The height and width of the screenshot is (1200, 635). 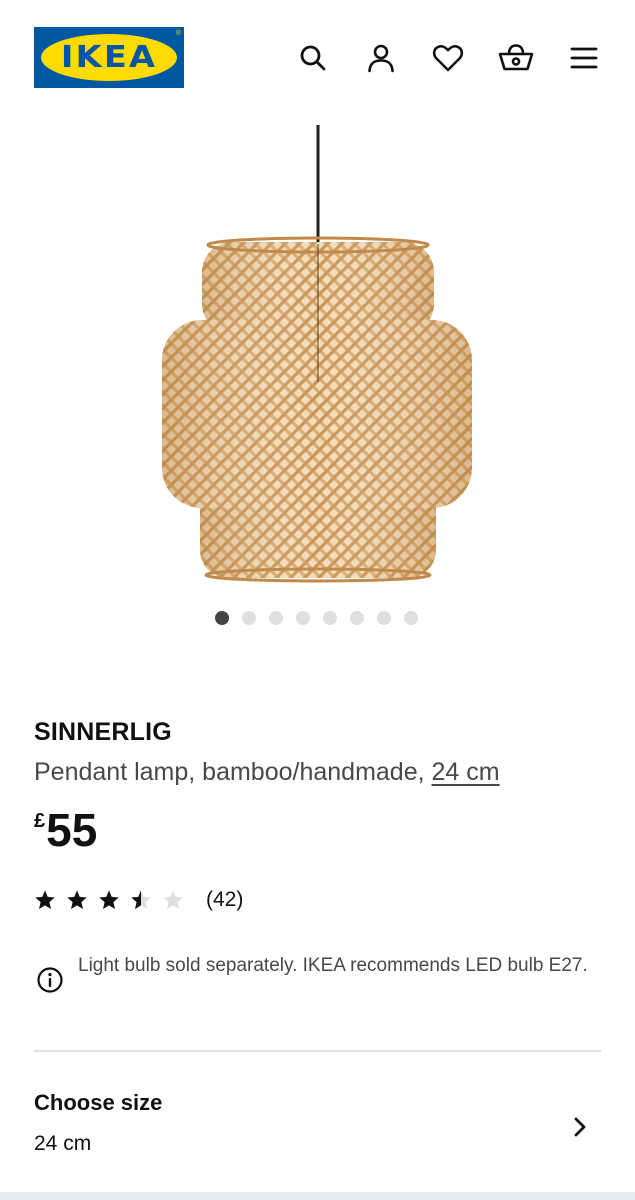 I want to click on review-count: (42), so click(x=224, y=900).